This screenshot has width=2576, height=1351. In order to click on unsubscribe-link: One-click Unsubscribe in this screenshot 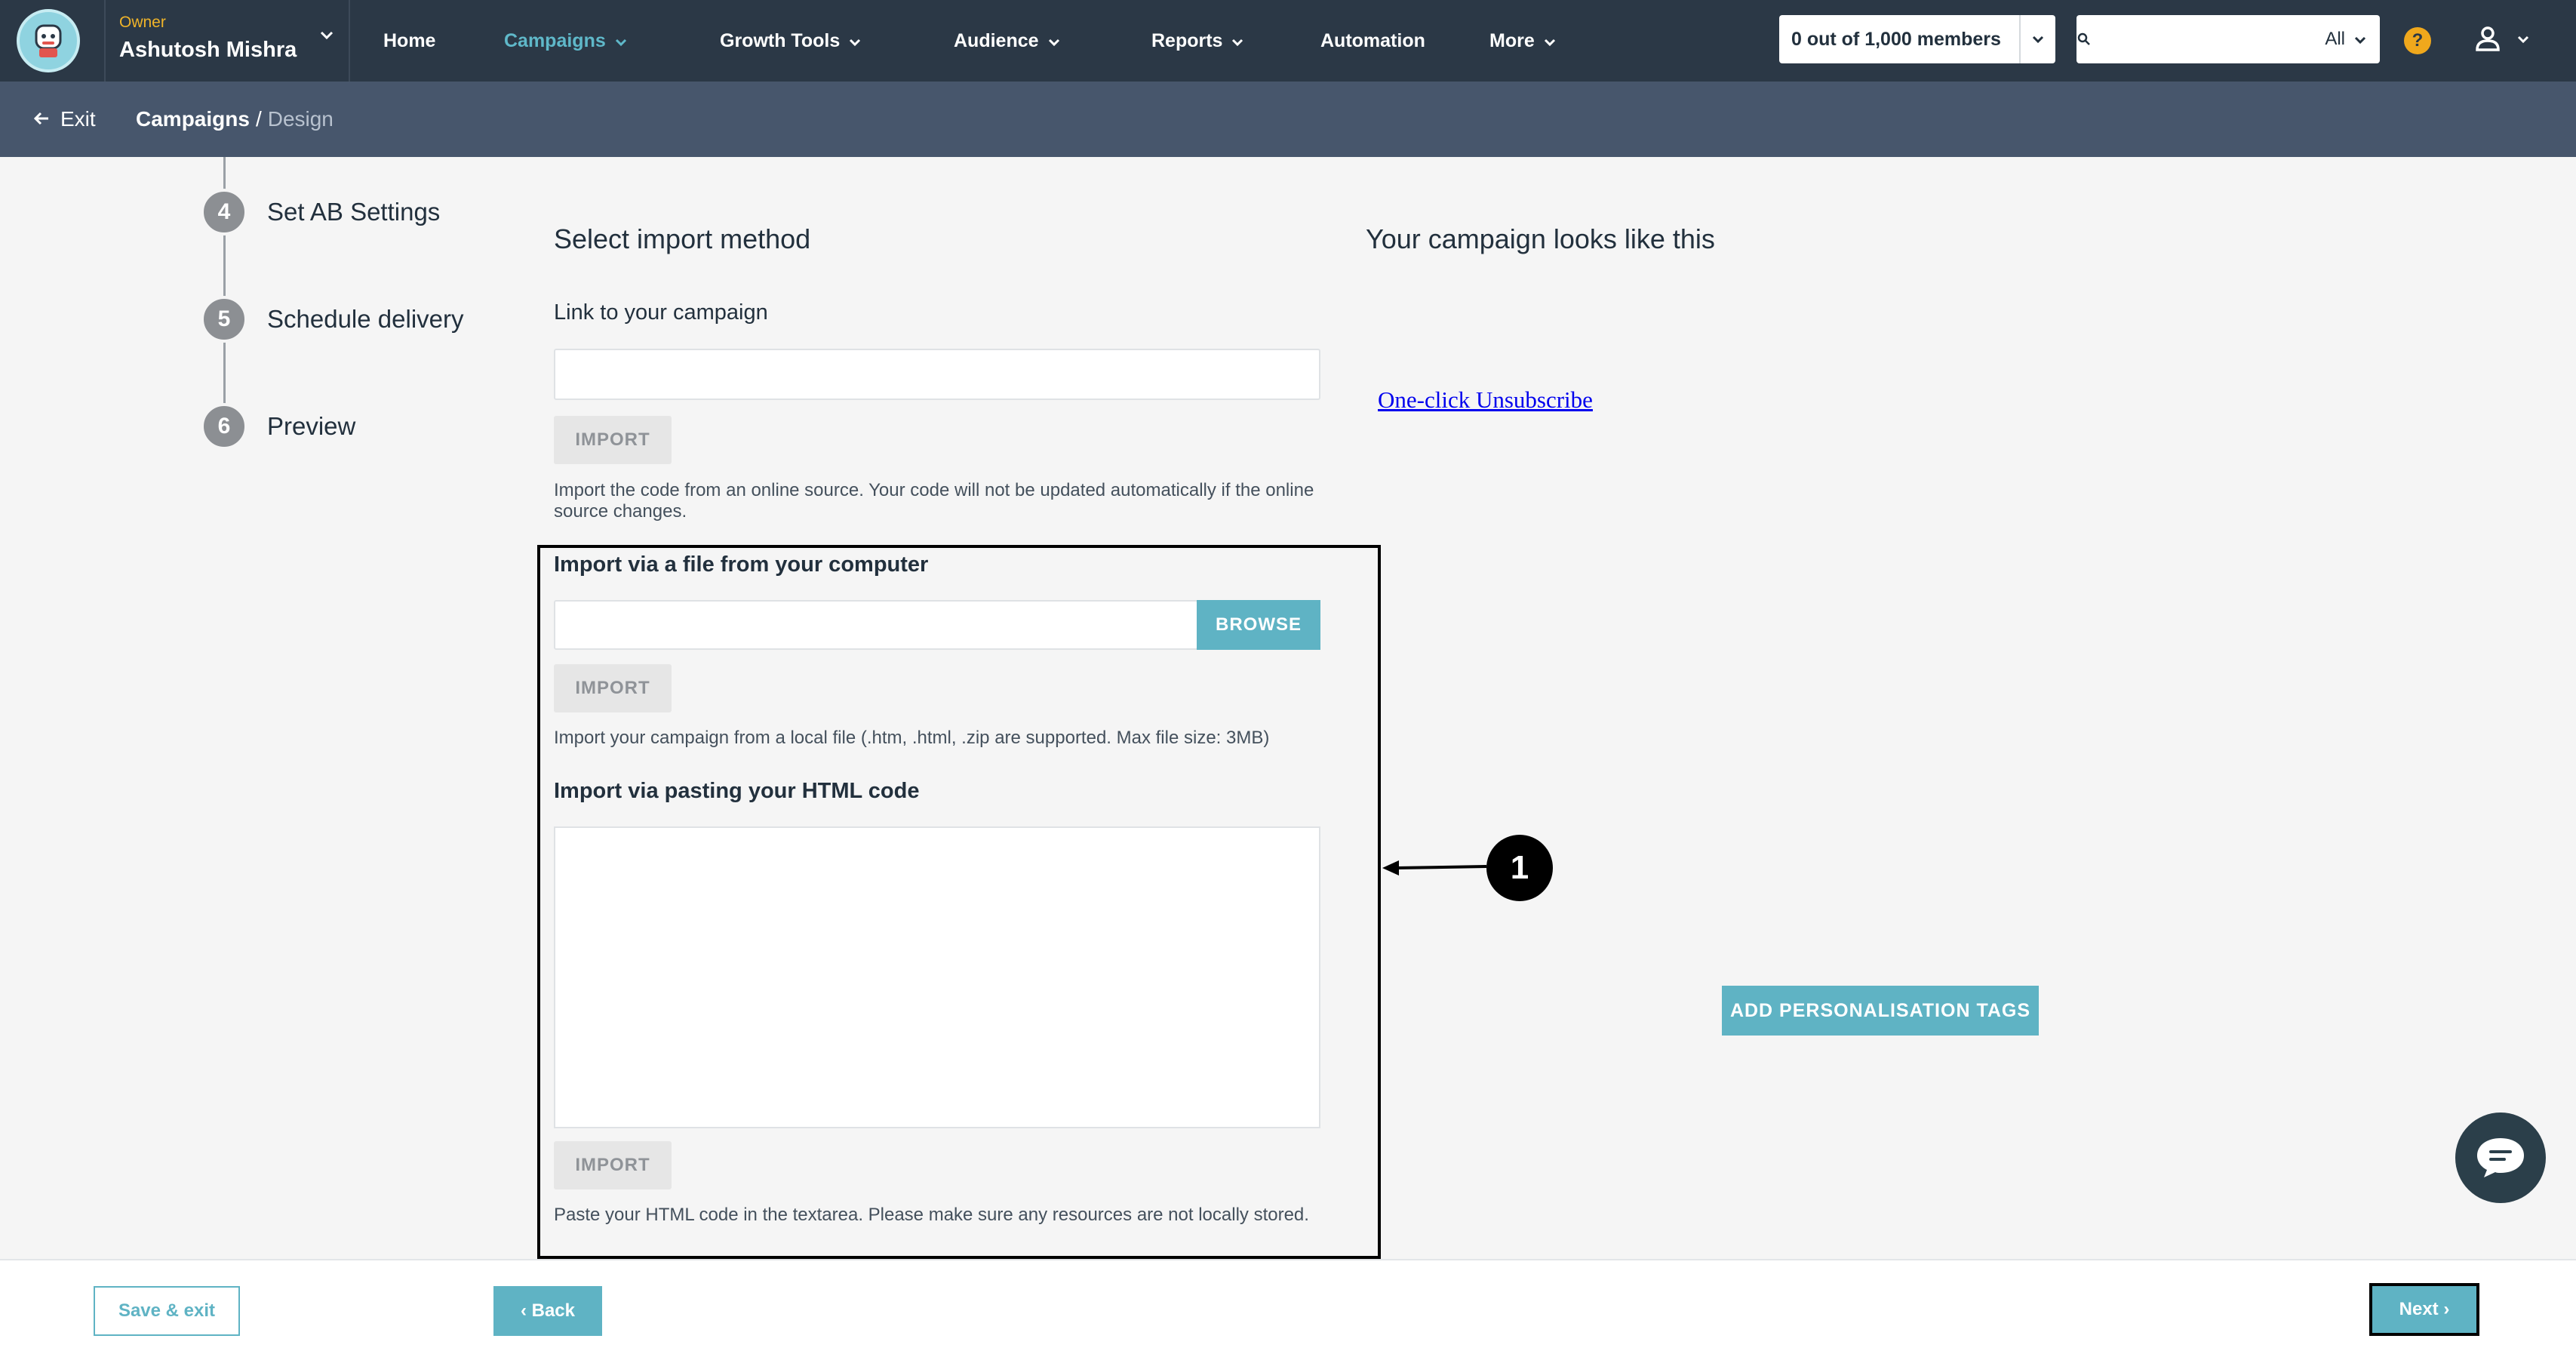, I will do `click(1485, 400)`.